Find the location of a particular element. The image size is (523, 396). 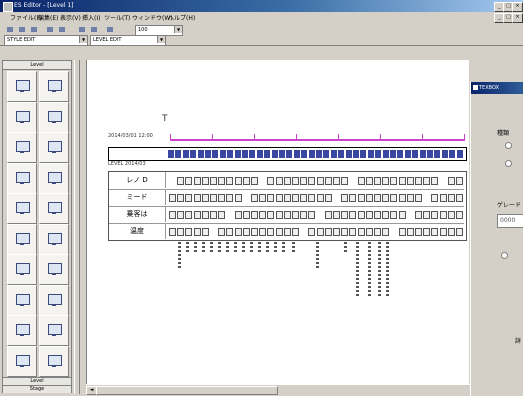

grid-row: レノ D is located at coordinates (286, 181).